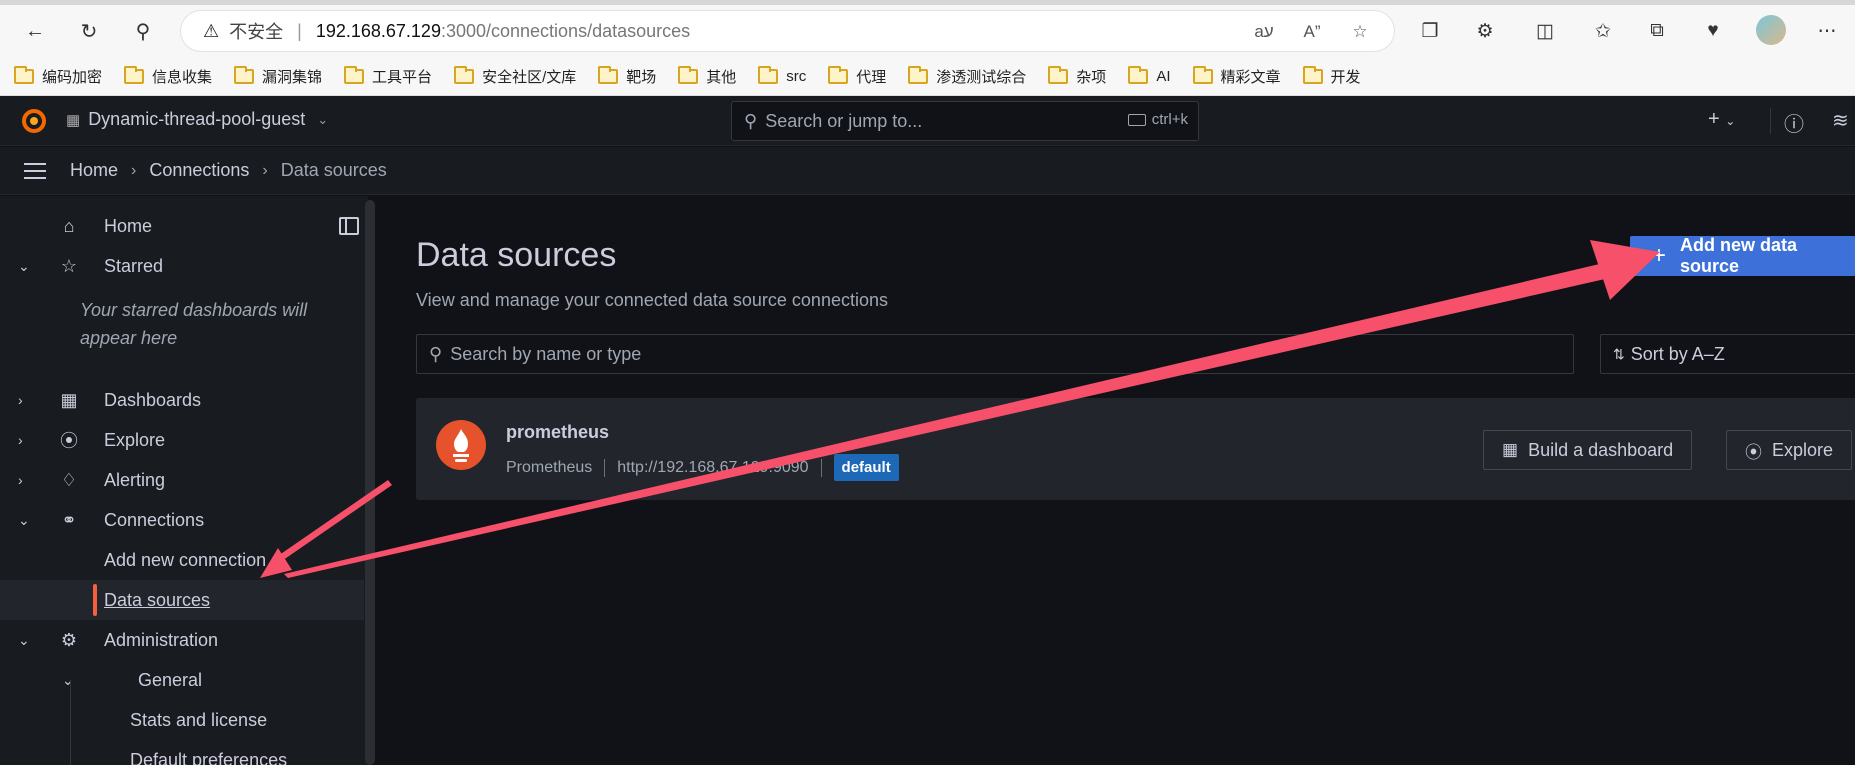 This screenshot has width=1855, height=765. What do you see at coordinates (89, 31) in the screenshot?
I see `refresh-icon: ↻` at bounding box center [89, 31].